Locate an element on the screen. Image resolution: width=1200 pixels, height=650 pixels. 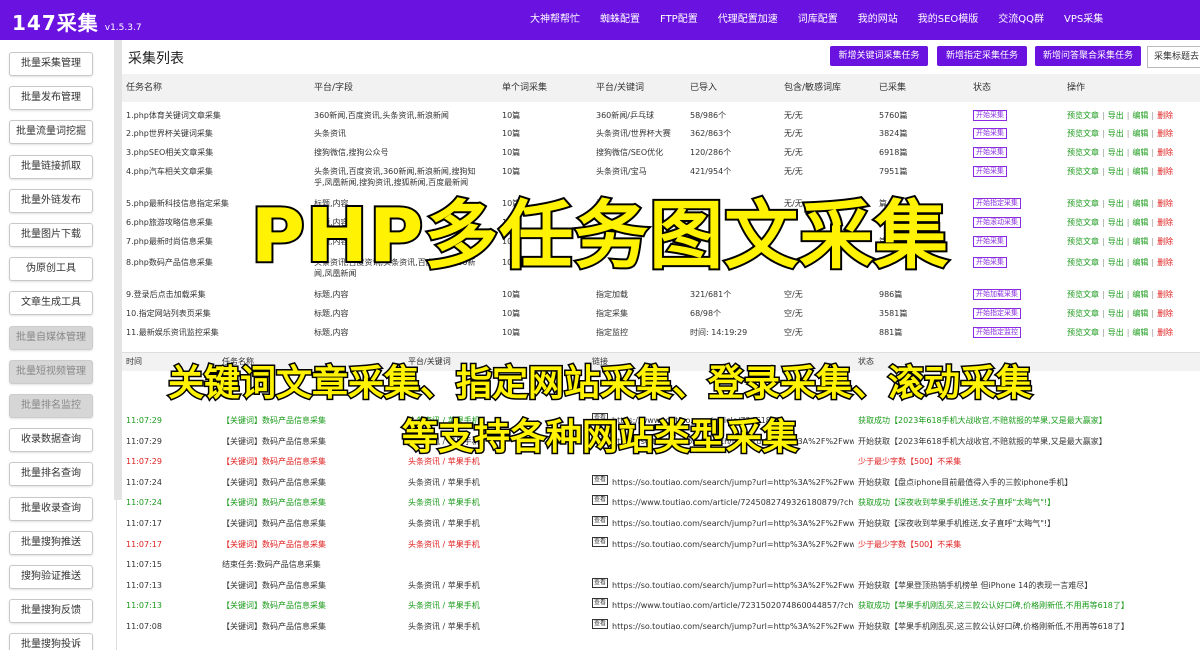
task-status: 开始指定采集 is located at coordinates (997, 313).